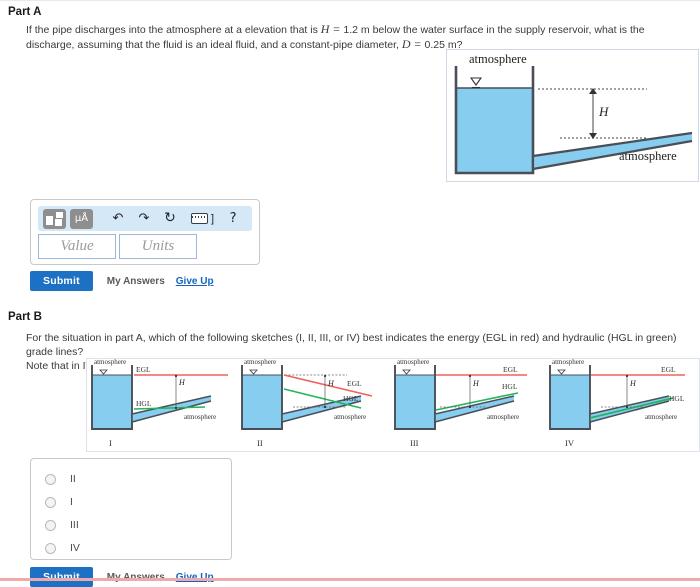 This screenshot has width=700, height=587. Describe the element at coordinates (661, 417) in the screenshot. I see `sketch-iv-atmosphere-outlet: atmosphere` at that location.